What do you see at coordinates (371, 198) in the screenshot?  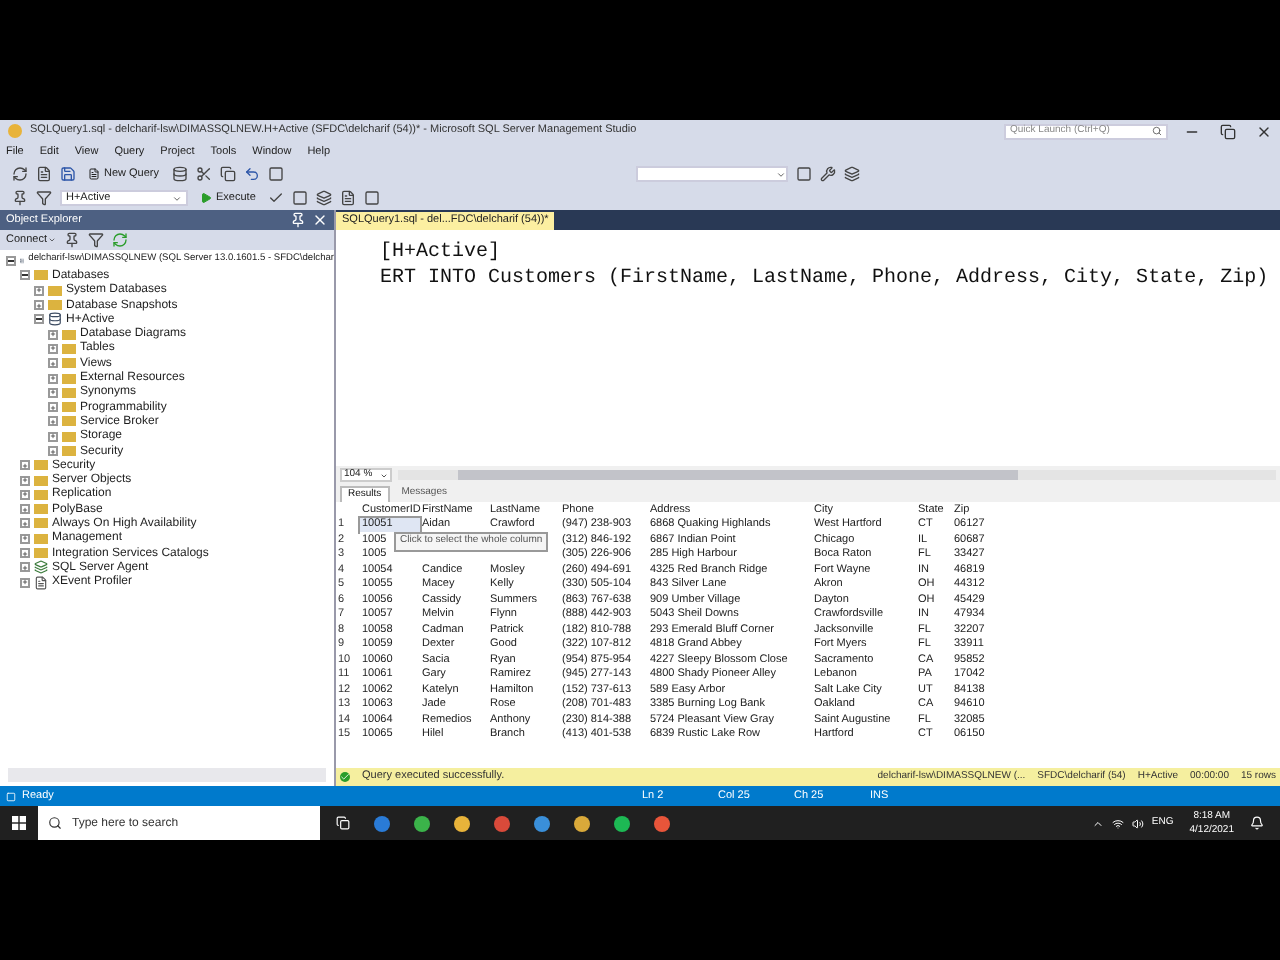 I see `results-icon` at bounding box center [371, 198].